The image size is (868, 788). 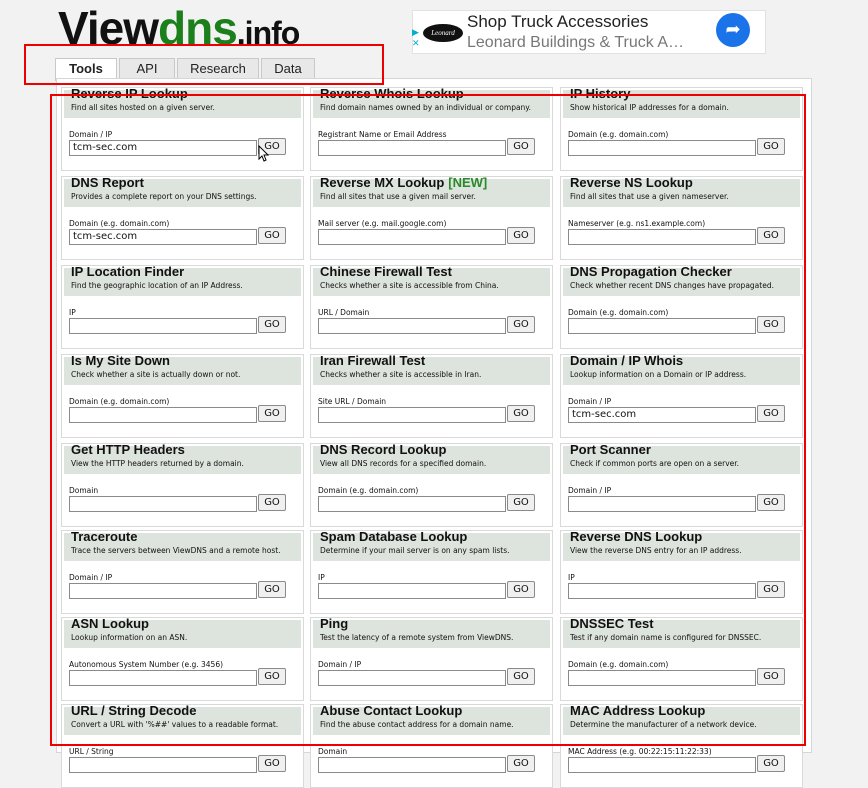 What do you see at coordinates (91, 751) in the screenshot?
I see `field-label: URL / String` at bounding box center [91, 751].